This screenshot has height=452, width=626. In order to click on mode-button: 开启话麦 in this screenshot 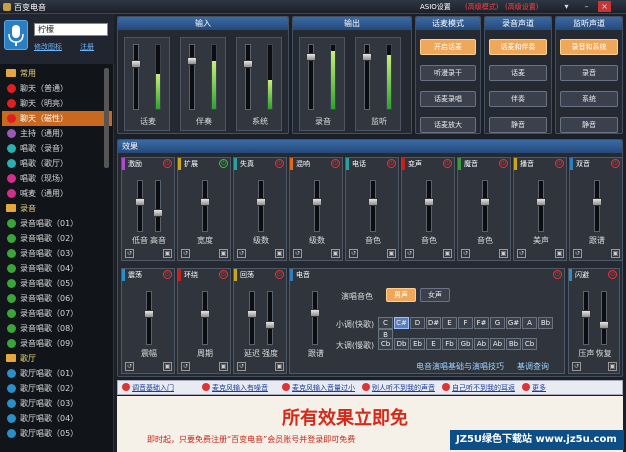, I will do `click(448, 47)`.